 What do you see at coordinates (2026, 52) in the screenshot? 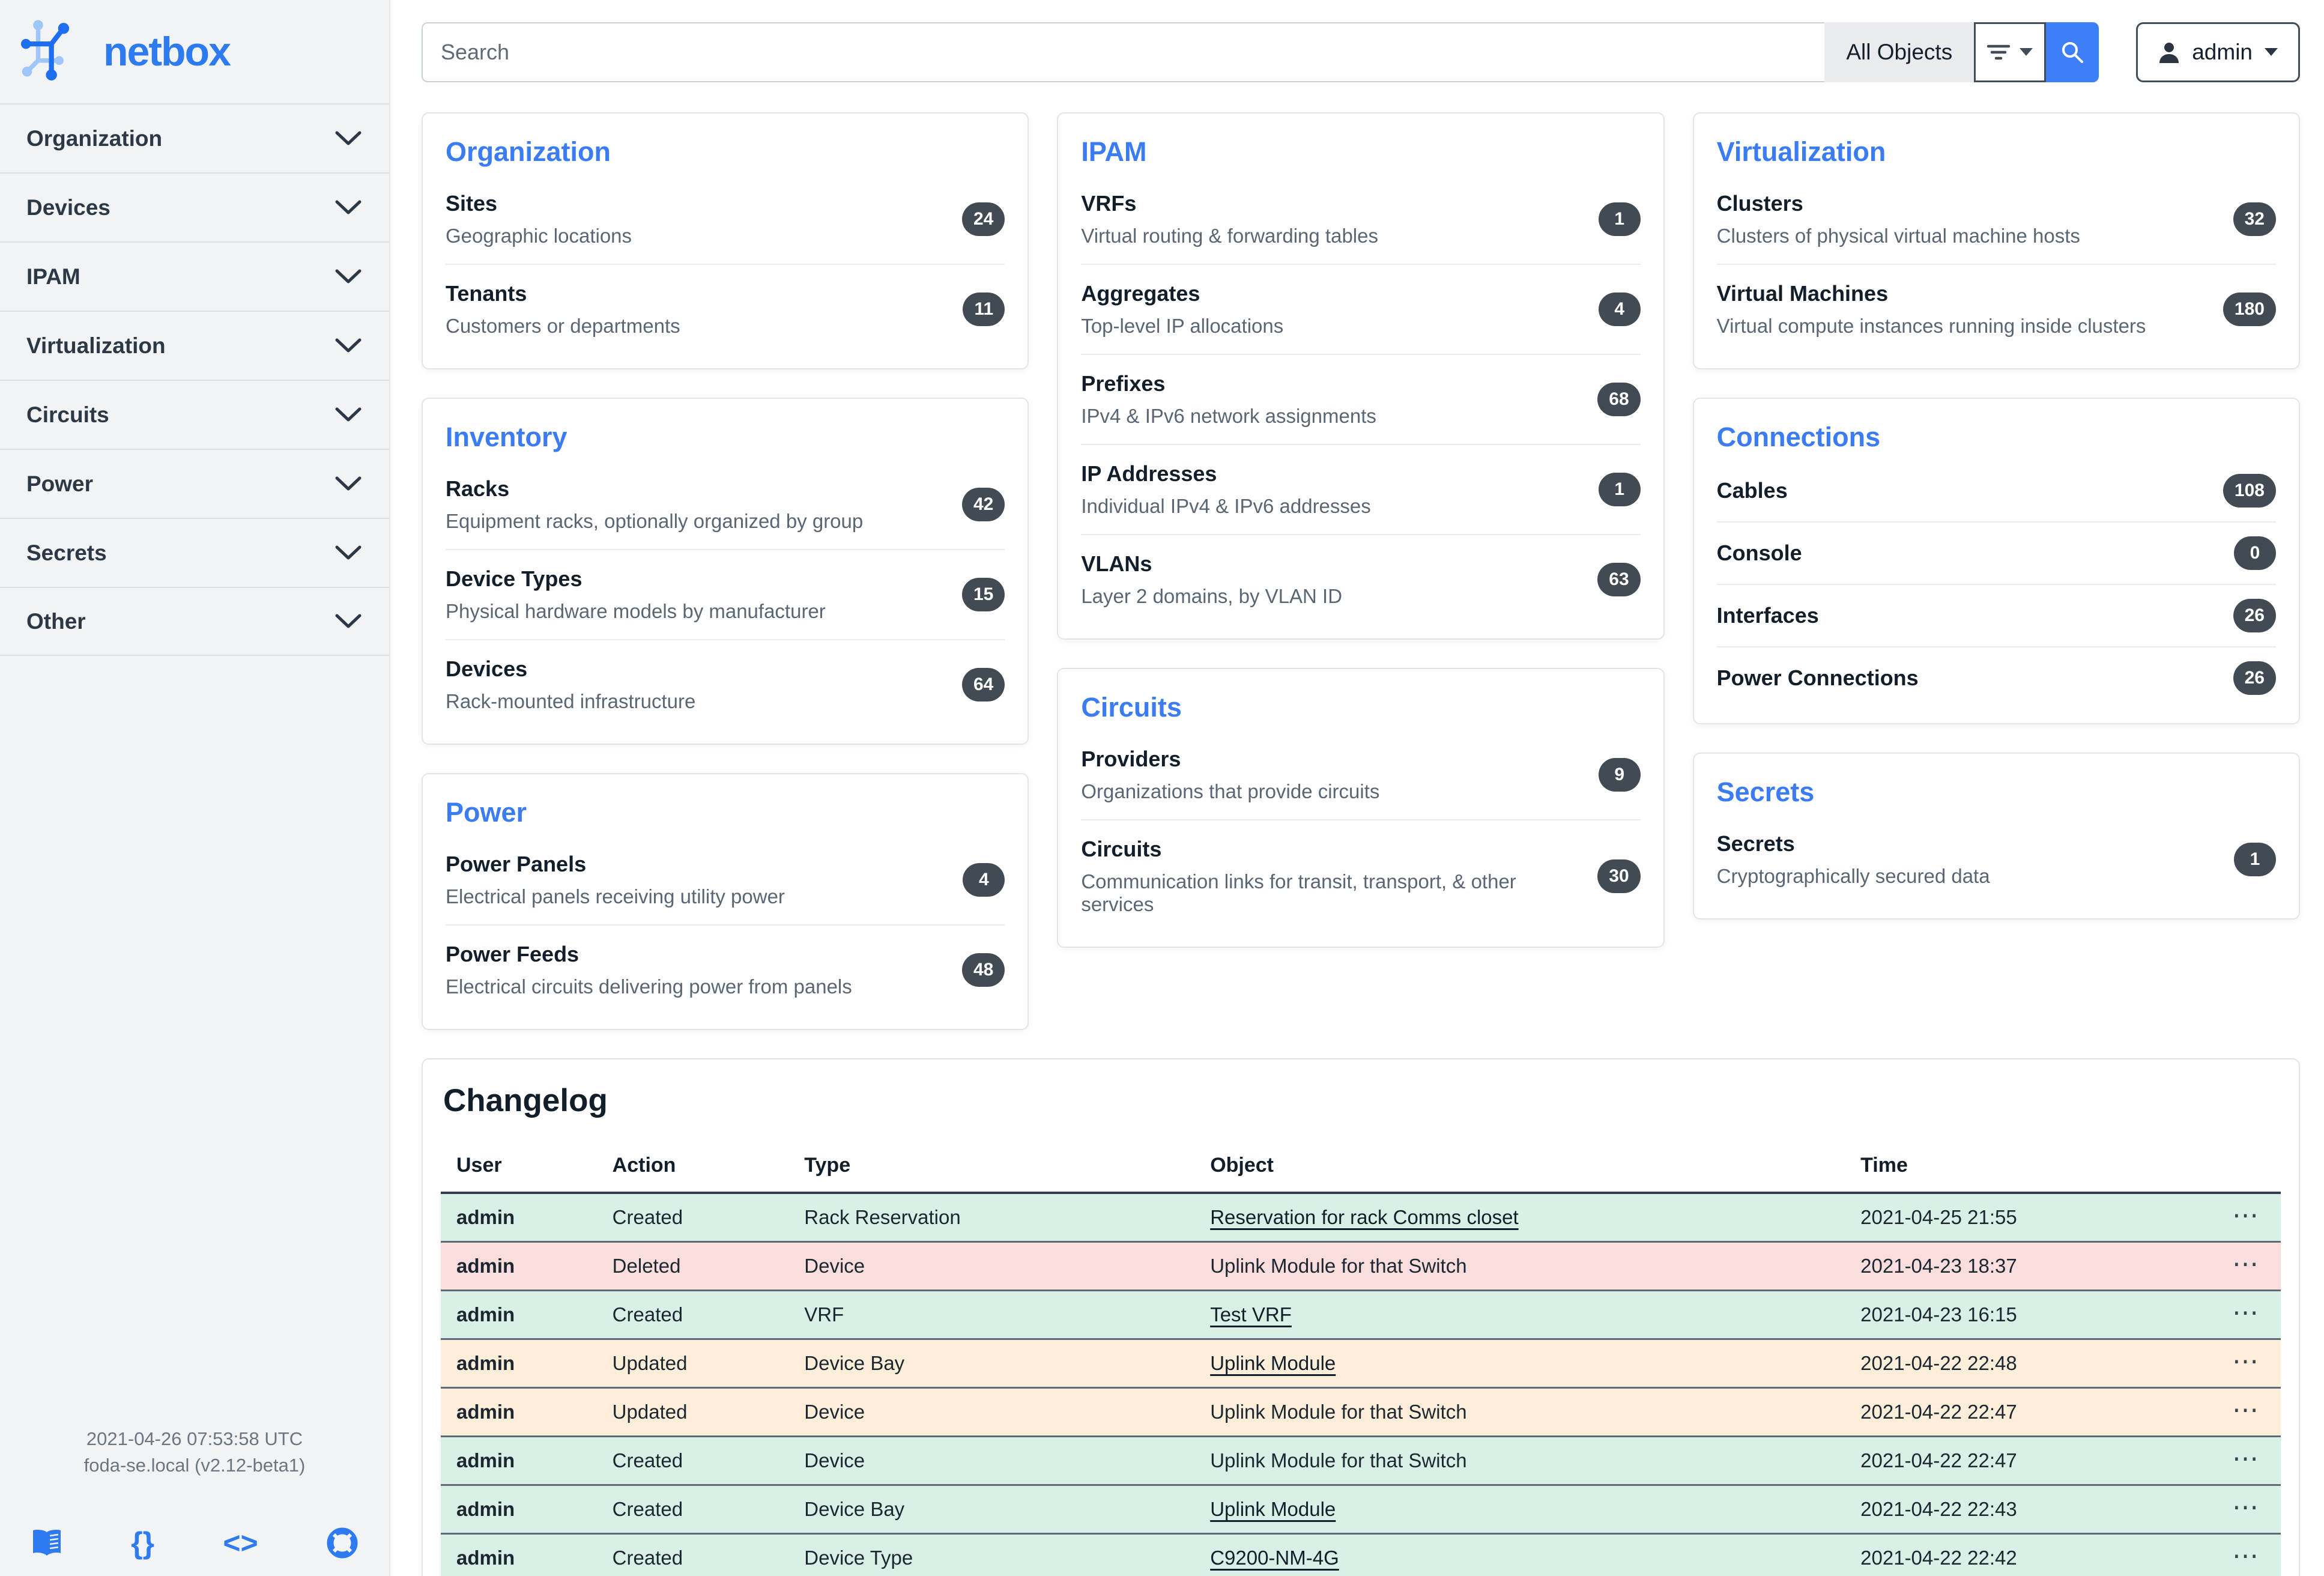
I see `caret-down-icon` at bounding box center [2026, 52].